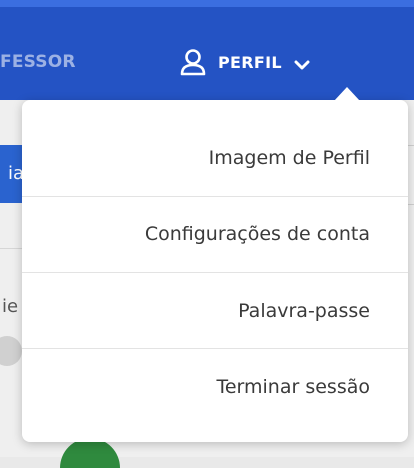 Image resolution: width=414 pixels, height=468 pixels. What do you see at coordinates (207, 3) in the screenshot?
I see `top-accent-stripe` at bounding box center [207, 3].